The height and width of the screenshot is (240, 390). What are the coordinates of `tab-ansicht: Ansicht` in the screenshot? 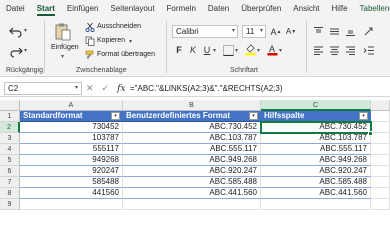 It's located at (306, 8).